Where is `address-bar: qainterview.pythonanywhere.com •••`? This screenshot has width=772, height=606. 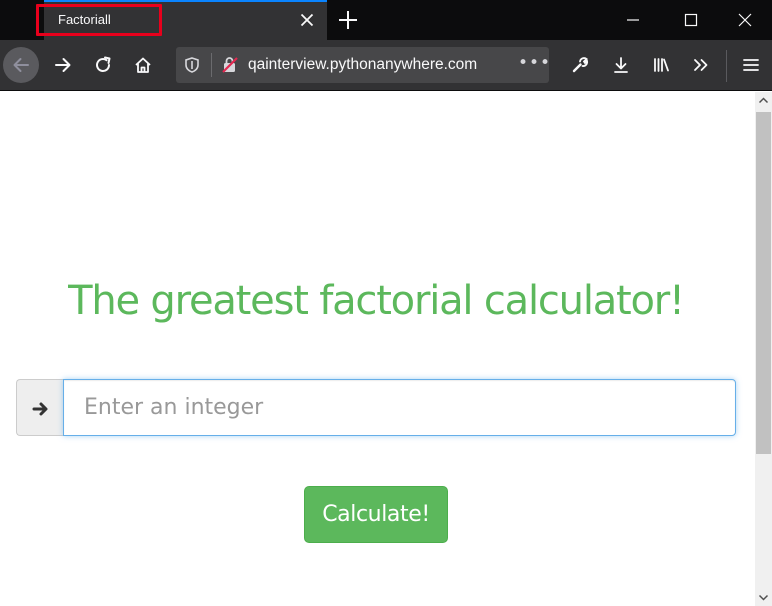 address-bar: qainterview.pythonanywhere.com ••• is located at coordinates (363, 65).